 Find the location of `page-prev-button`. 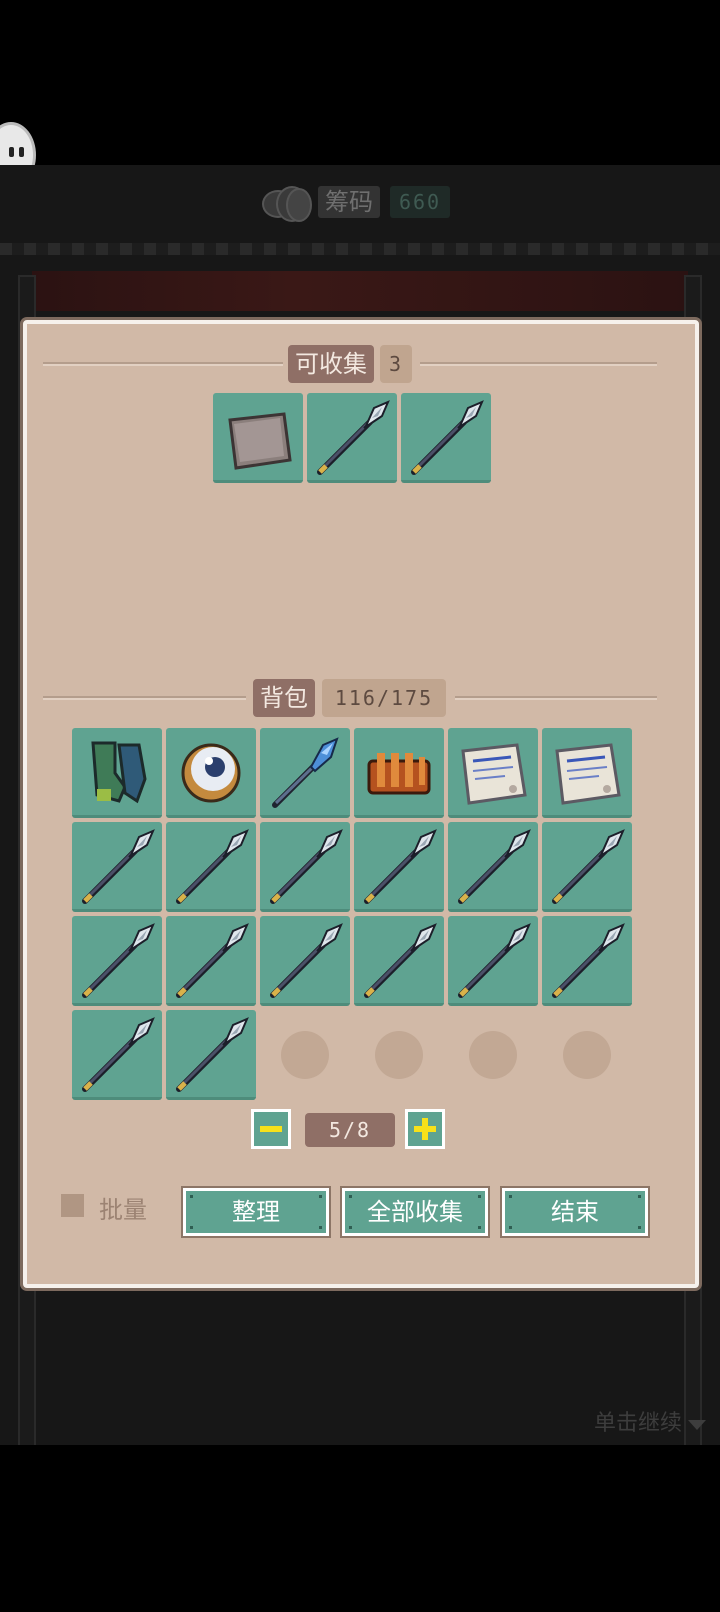

page-prev-button is located at coordinates (271, 1129).